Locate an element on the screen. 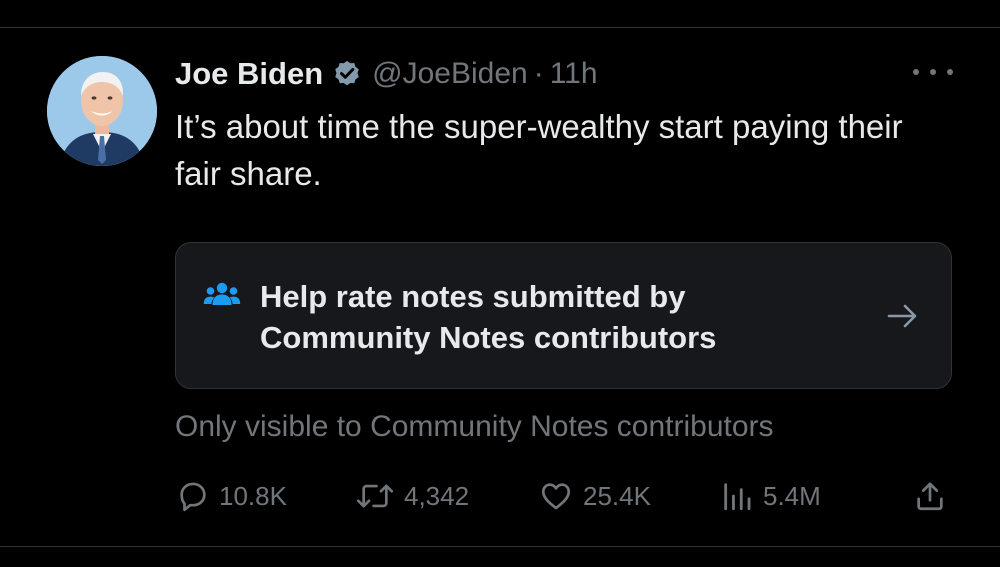  share-button is located at coordinates (930, 496).